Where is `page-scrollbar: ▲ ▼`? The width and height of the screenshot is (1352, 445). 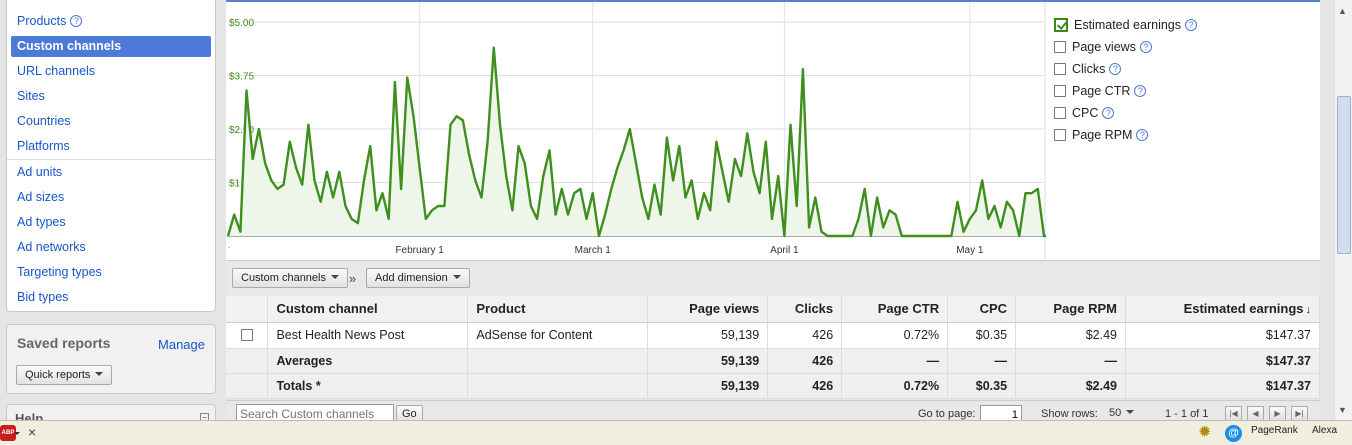 page-scrollbar: ▲ ▼ is located at coordinates (1343, 210).